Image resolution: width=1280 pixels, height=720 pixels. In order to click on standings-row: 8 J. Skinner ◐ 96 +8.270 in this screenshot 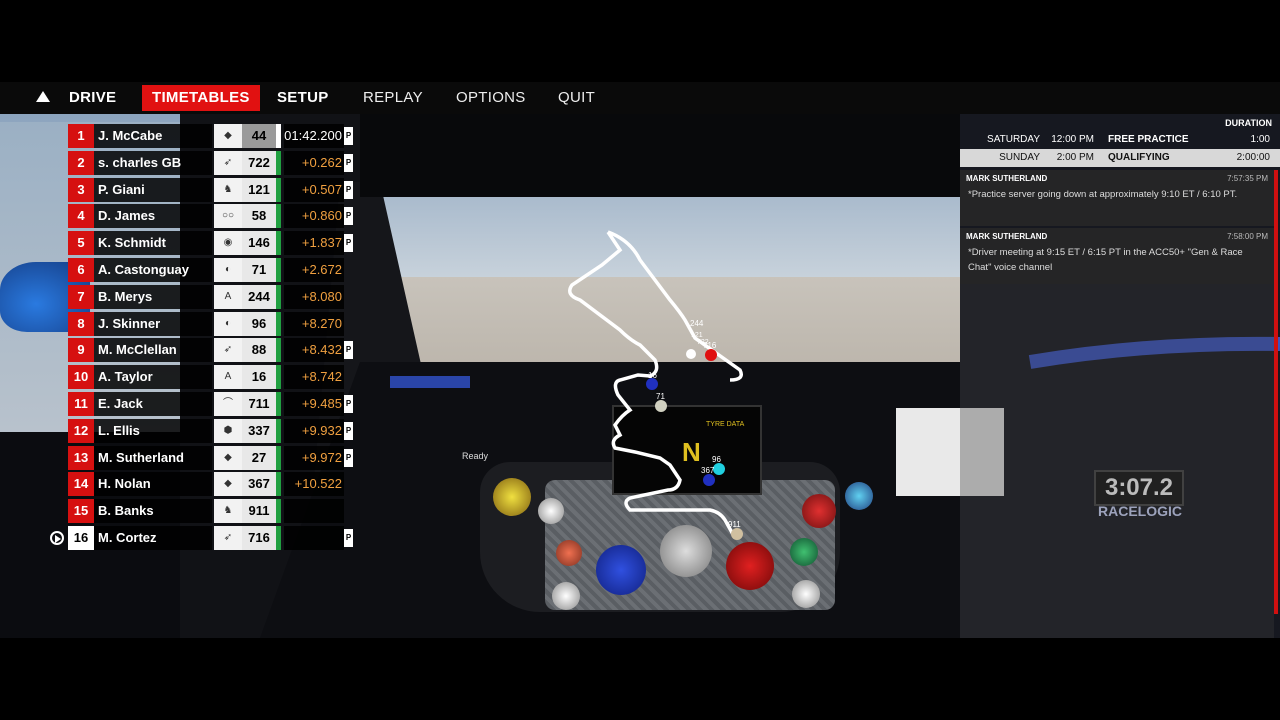, I will do `click(203, 323)`.